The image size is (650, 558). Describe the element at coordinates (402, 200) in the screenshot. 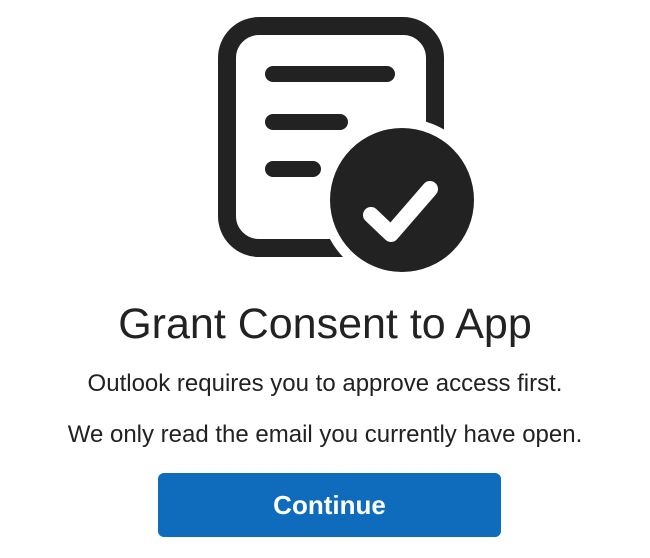

I see `checkmark-badge-icon` at that location.